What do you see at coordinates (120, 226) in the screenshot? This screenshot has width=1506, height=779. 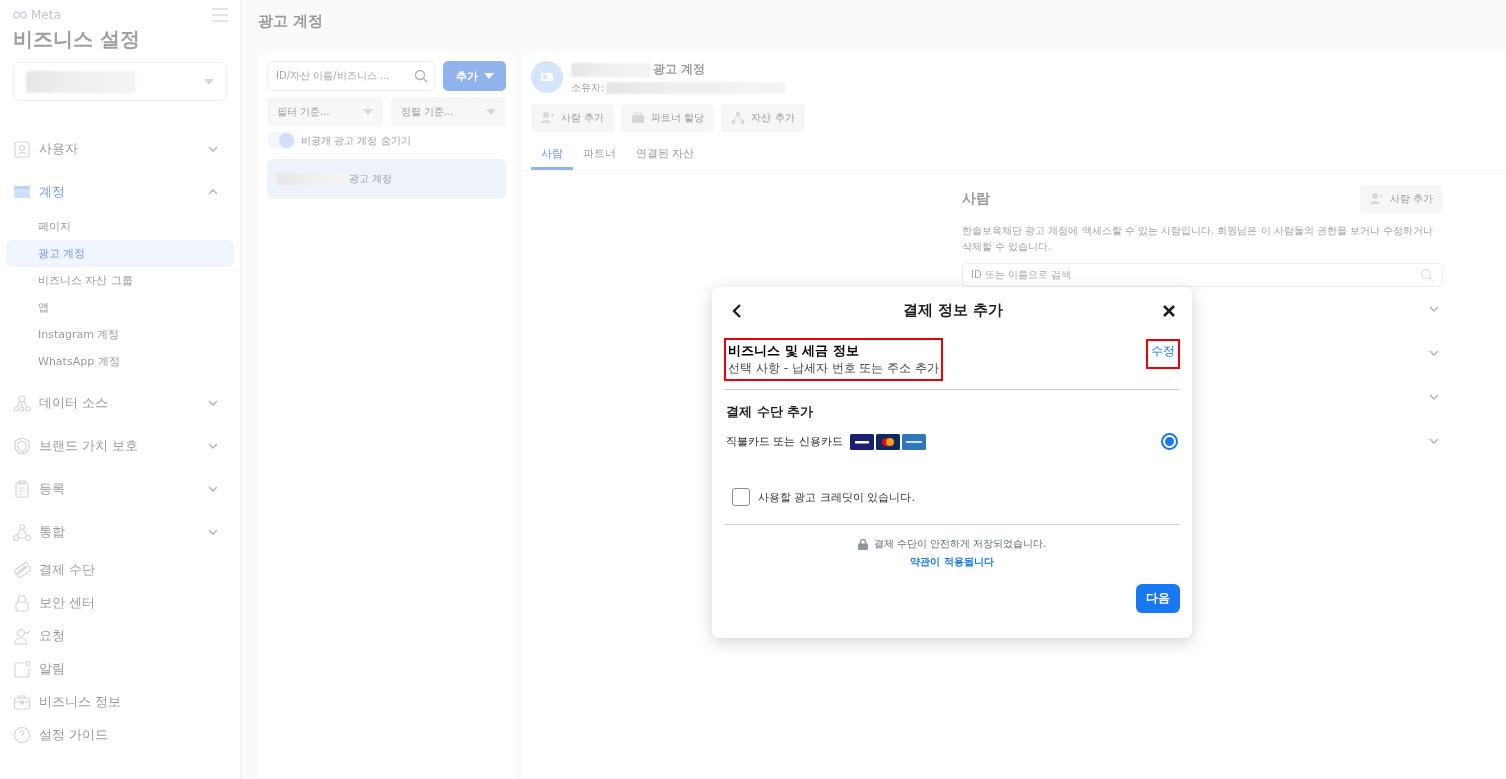 I see `sidebar-subitem: 페이지` at bounding box center [120, 226].